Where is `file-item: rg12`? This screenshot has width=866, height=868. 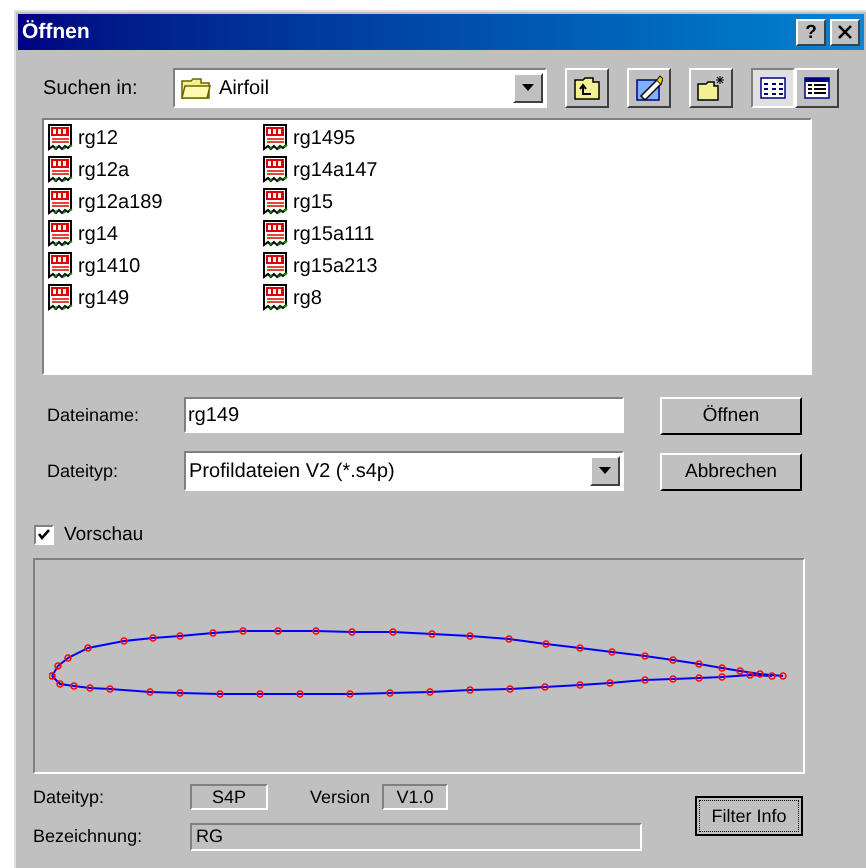
file-item: rg12 is located at coordinates (153, 138).